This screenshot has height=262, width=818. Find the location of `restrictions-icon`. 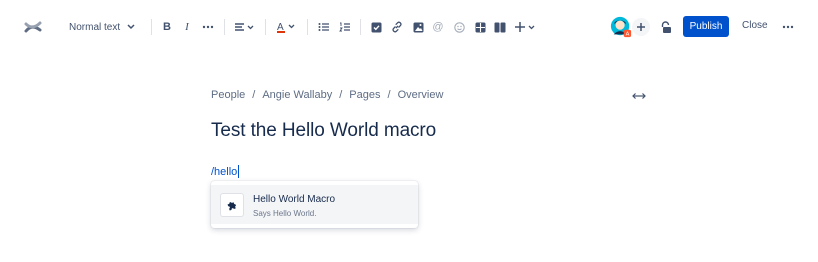

restrictions-icon is located at coordinates (666, 27).